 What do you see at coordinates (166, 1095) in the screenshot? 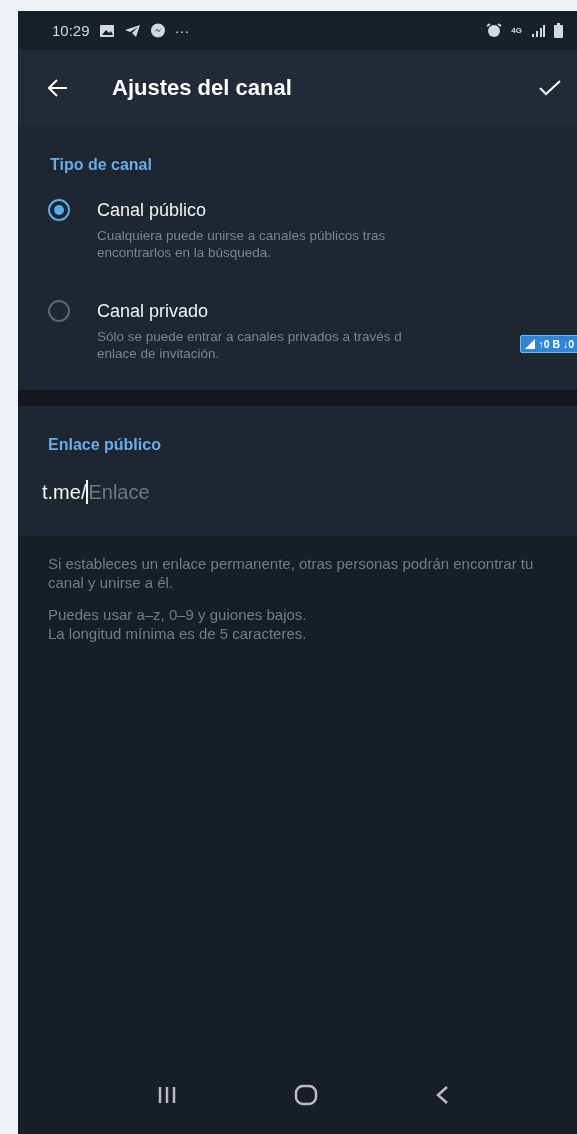
I see `recent-apps-icon` at bounding box center [166, 1095].